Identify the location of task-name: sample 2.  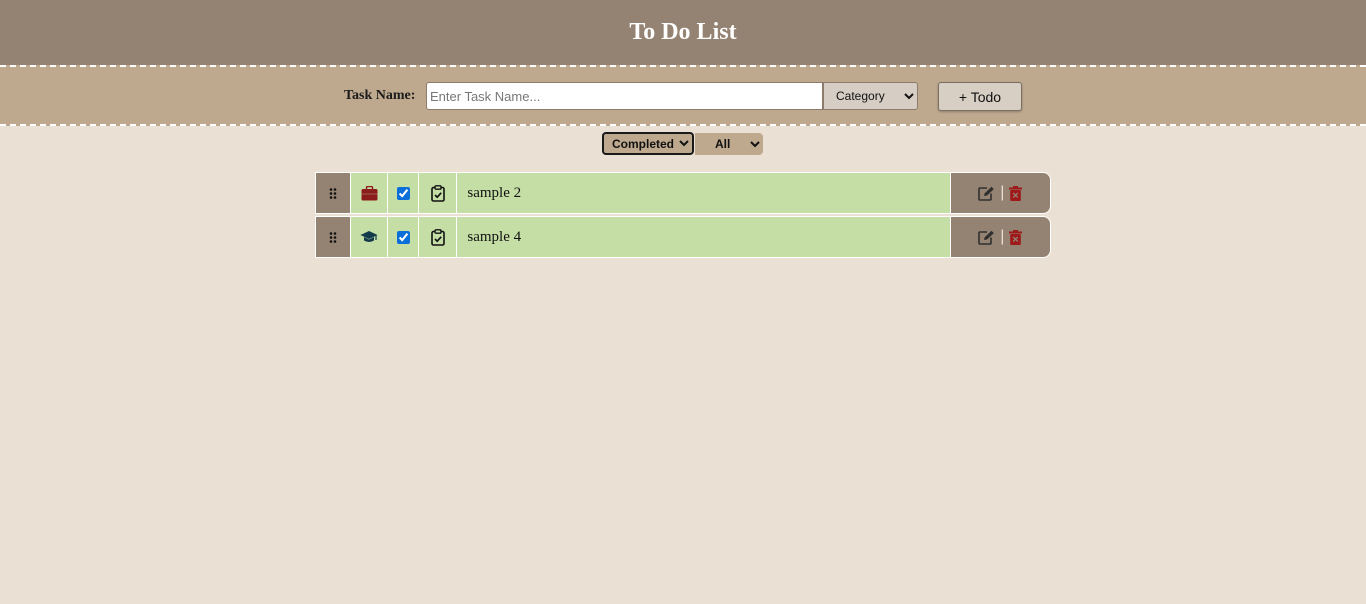
(704, 193).